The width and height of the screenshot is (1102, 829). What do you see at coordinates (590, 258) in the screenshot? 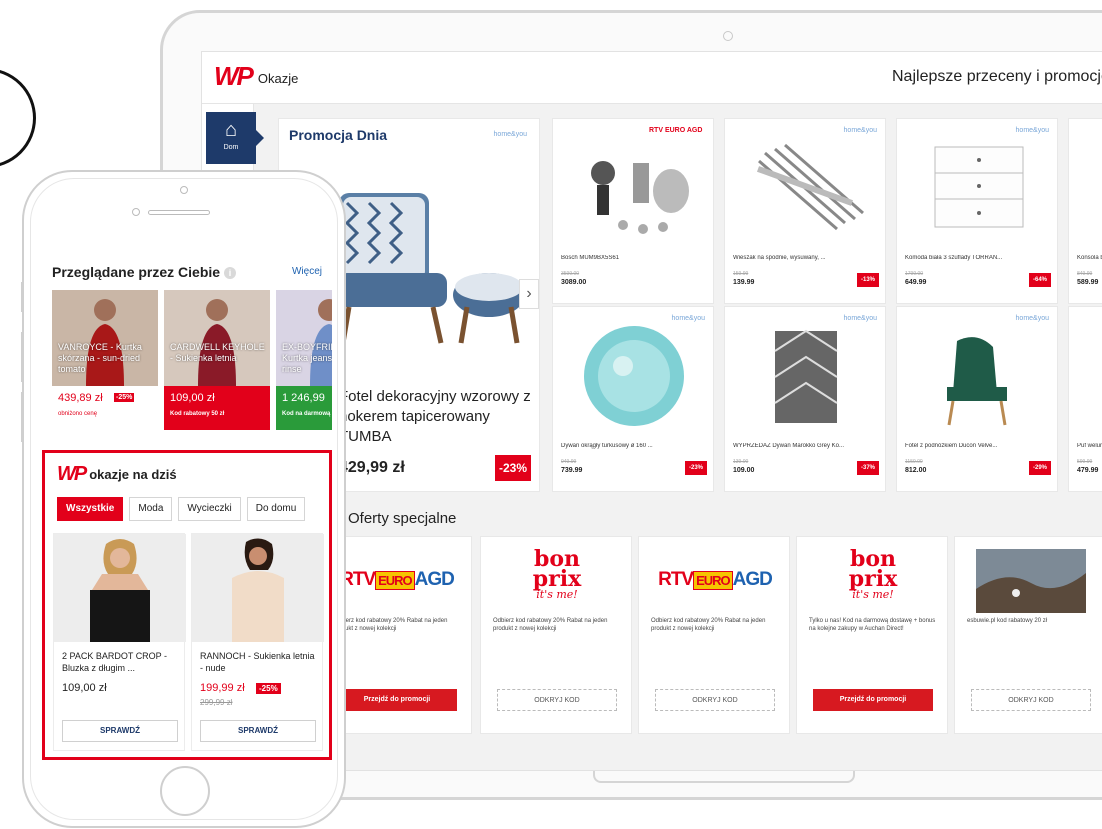
I see `product-name: Bosch MUM9BX5S61` at bounding box center [590, 258].